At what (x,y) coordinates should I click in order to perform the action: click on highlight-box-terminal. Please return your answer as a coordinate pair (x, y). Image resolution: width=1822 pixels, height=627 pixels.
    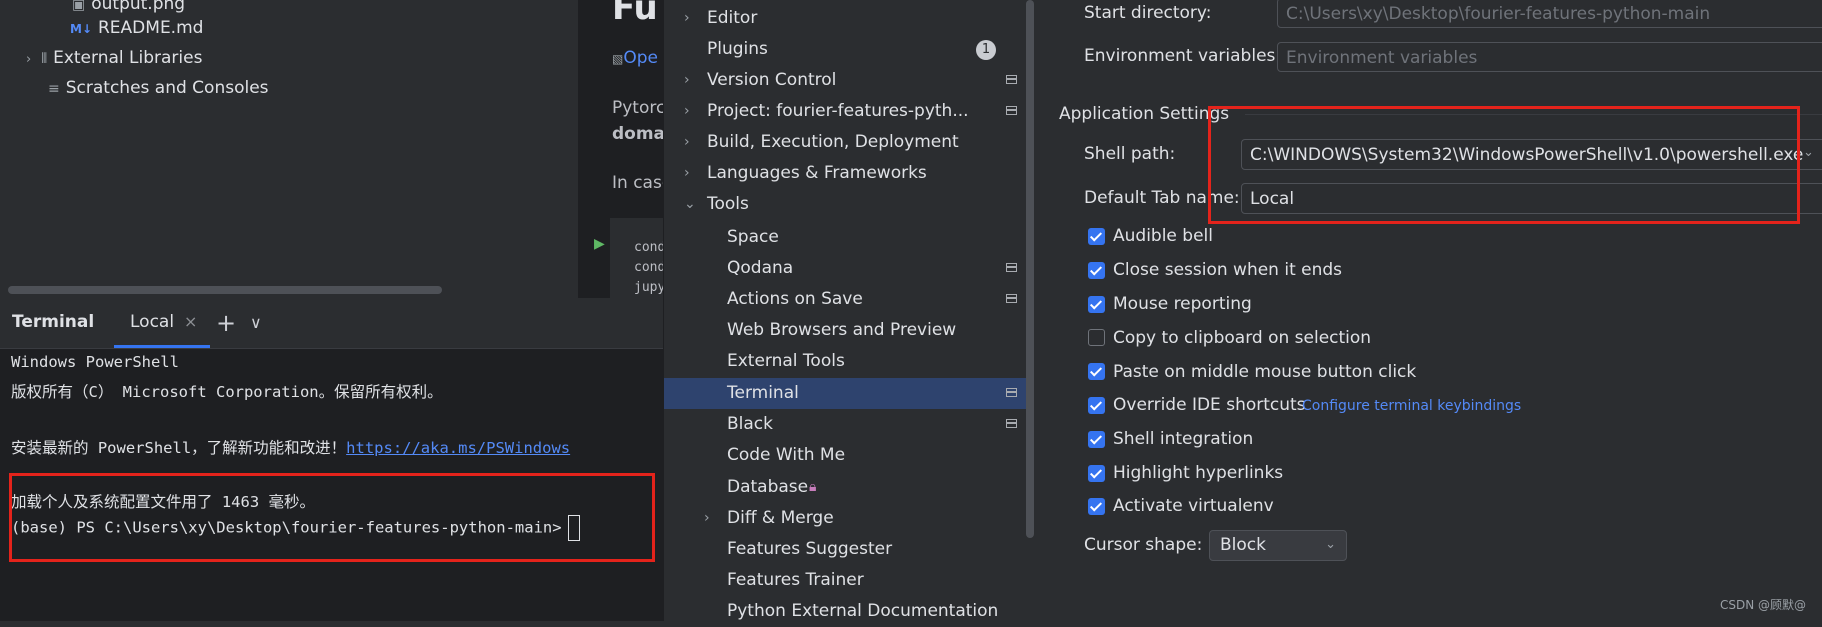
    Looking at the image, I should click on (332, 517).